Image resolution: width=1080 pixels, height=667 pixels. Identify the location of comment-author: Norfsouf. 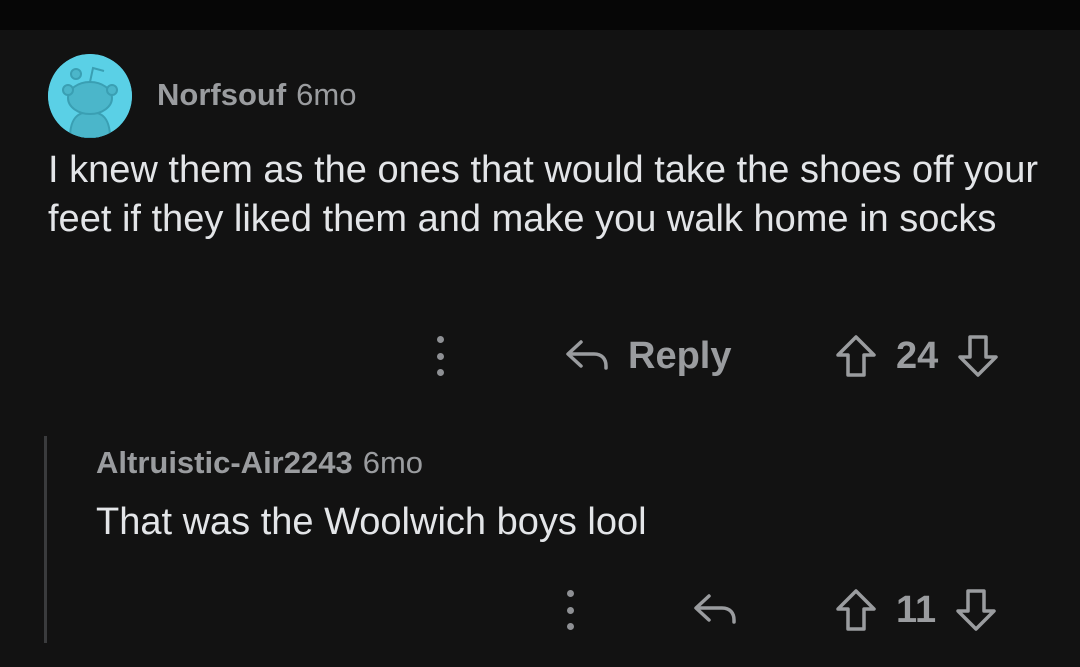
(221, 94).